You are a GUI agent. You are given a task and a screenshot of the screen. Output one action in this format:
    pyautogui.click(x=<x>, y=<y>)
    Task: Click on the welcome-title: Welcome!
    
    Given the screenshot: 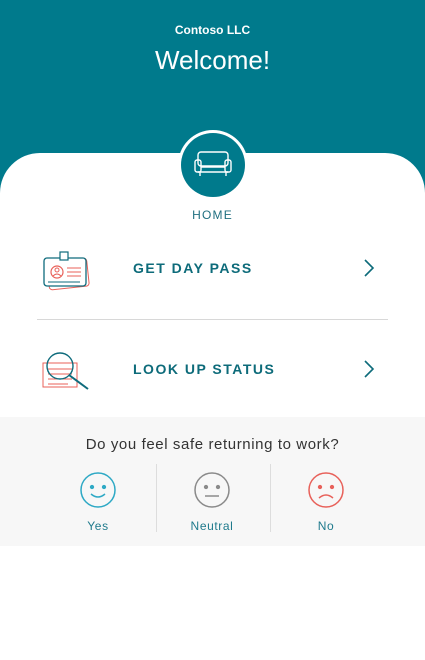 What is the action you would take?
    pyautogui.click(x=212, y=60)
    